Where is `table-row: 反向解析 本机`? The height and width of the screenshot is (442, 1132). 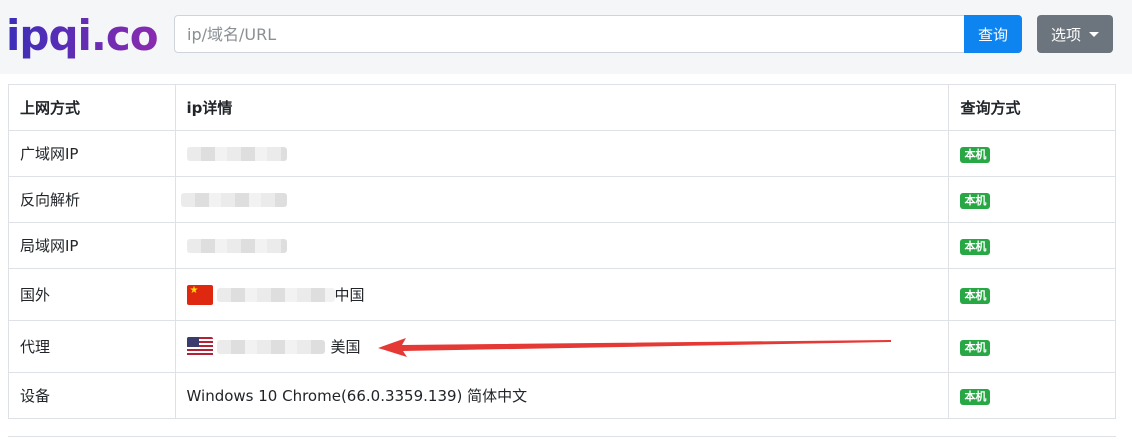
table-row: 反向解析 本机 is located at coordinates (562, 199).